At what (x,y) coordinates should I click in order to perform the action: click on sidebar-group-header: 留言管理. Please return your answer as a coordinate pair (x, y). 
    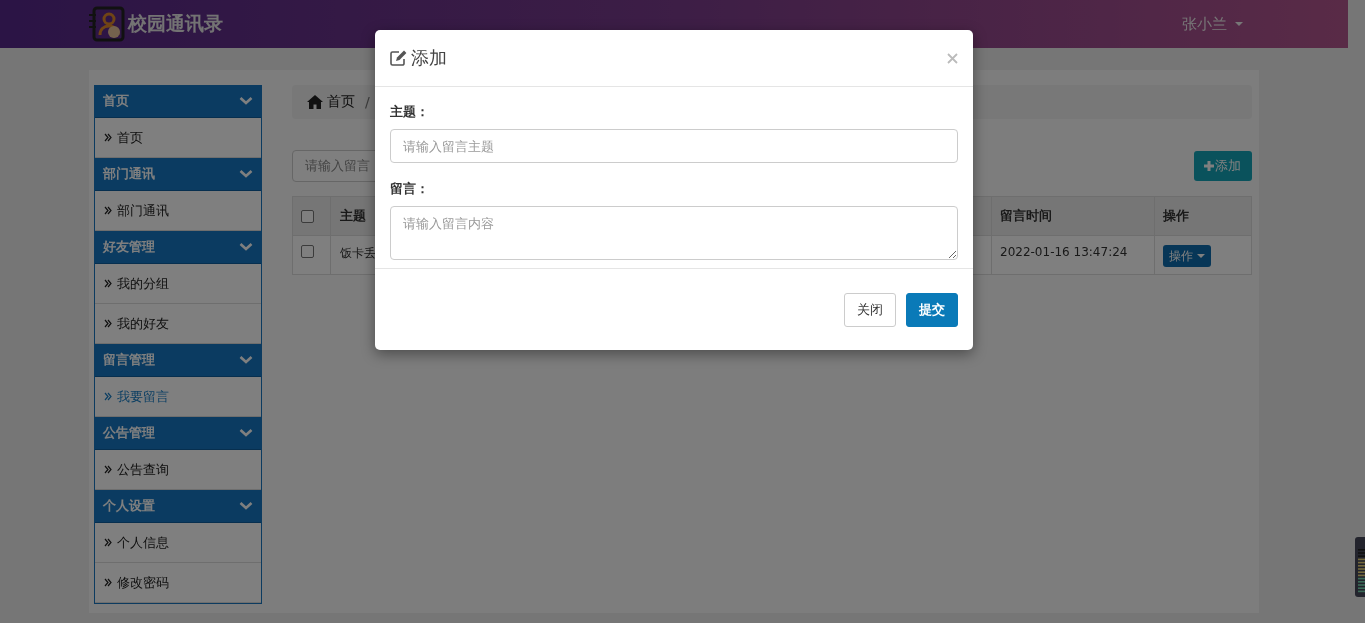
    Looking at the image, I should click on (178, 360).